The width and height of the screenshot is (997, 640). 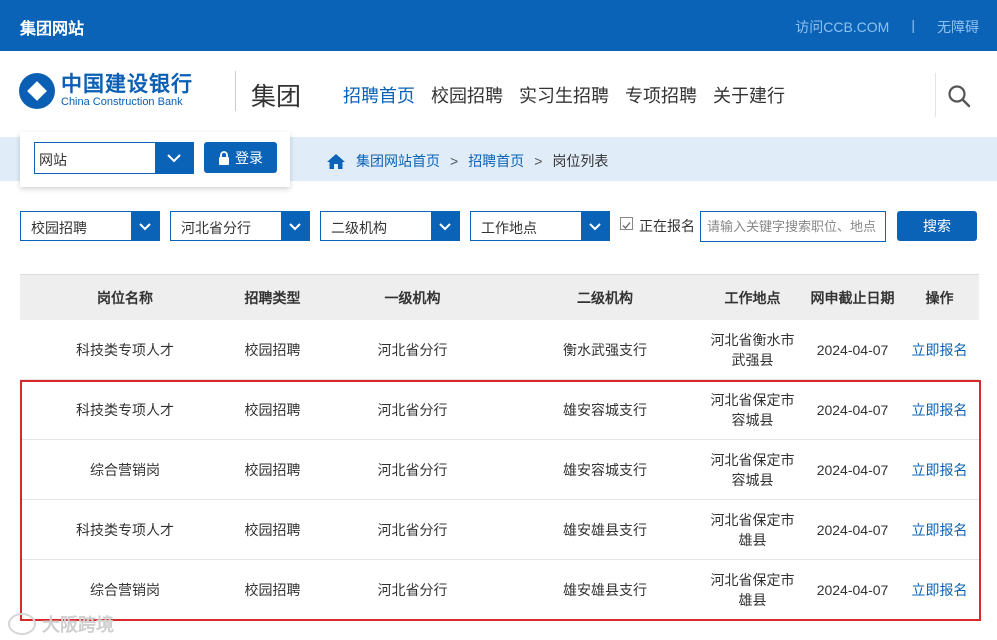 What do you see at coordinates (467, 95) in the screenshot?
I see `nav-item: 校园招聘` at bounding box center [467, 95].